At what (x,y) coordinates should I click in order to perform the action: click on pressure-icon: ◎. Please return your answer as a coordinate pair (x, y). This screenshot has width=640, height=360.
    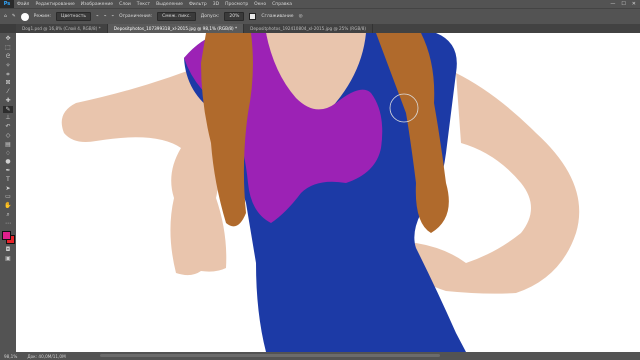
    Looking at the image, I should click on (301, 16).